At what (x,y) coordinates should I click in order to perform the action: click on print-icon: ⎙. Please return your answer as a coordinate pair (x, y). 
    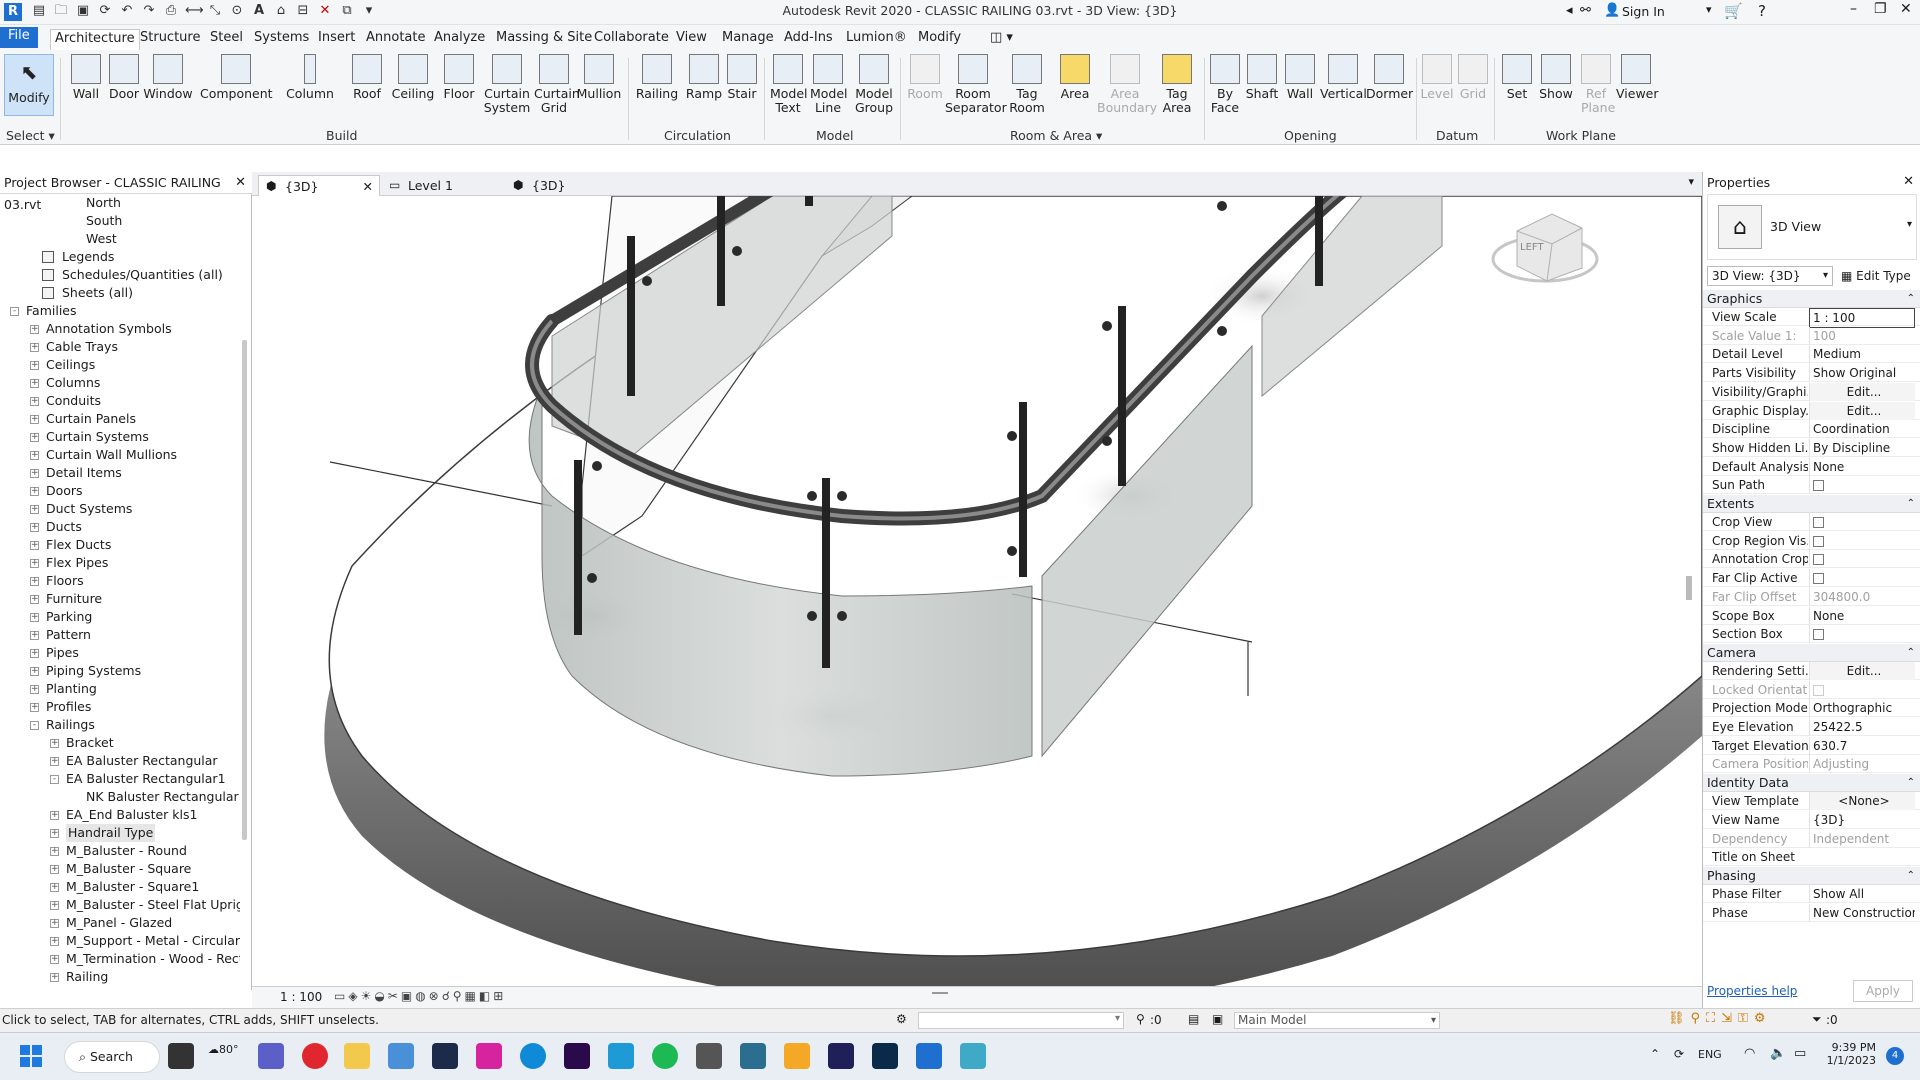
    Looking at the image, I should click on (171, 11).